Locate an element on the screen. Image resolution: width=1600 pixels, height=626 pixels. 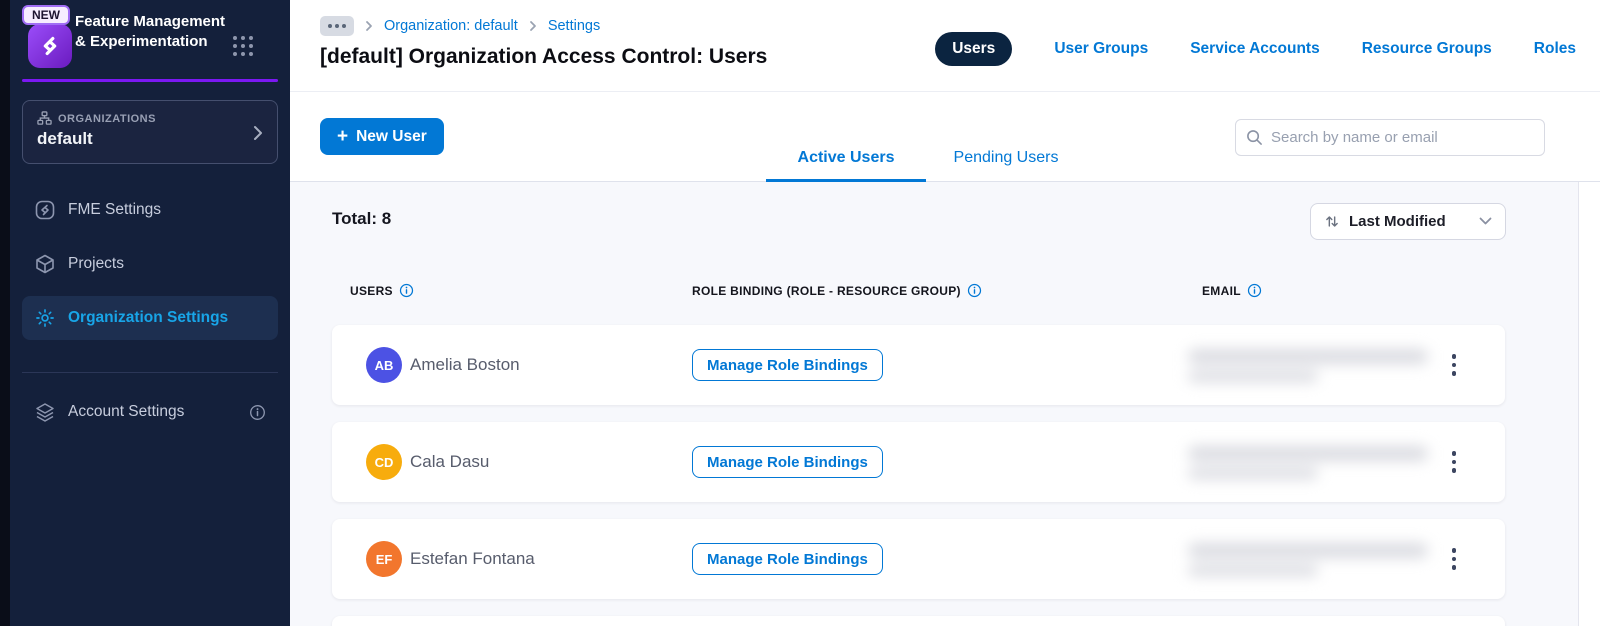
product-title: Feature Management & Experimentation is located at coordinates (150, 31).